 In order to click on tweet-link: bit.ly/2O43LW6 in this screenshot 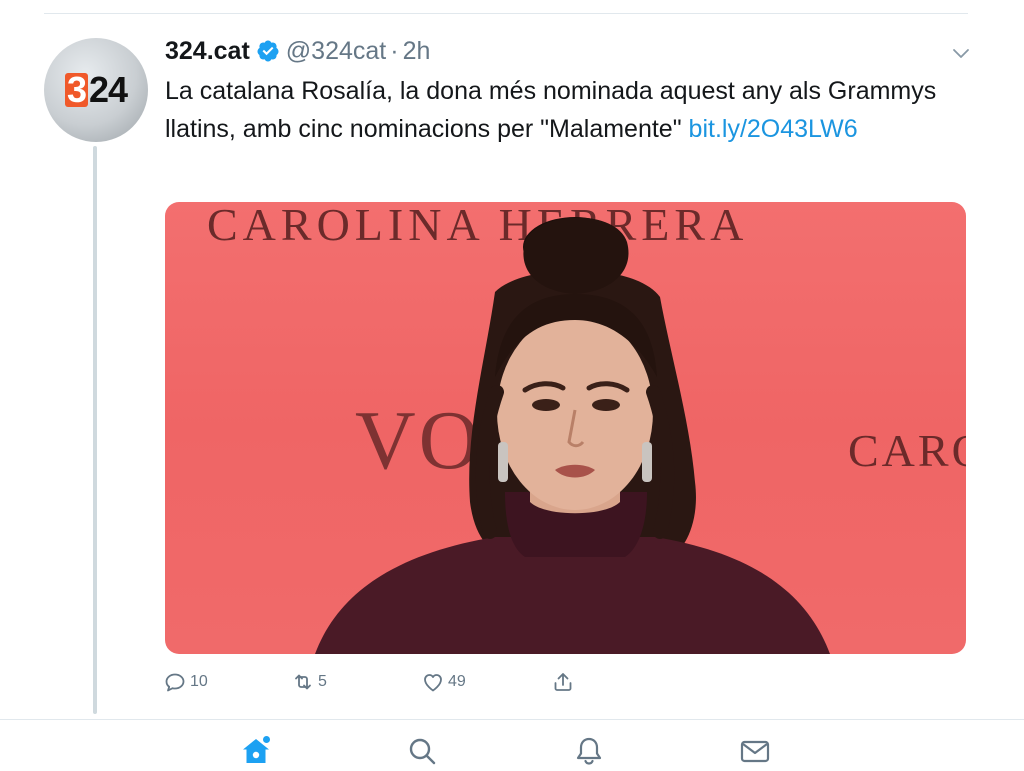, I will do `click(773, 129)`.